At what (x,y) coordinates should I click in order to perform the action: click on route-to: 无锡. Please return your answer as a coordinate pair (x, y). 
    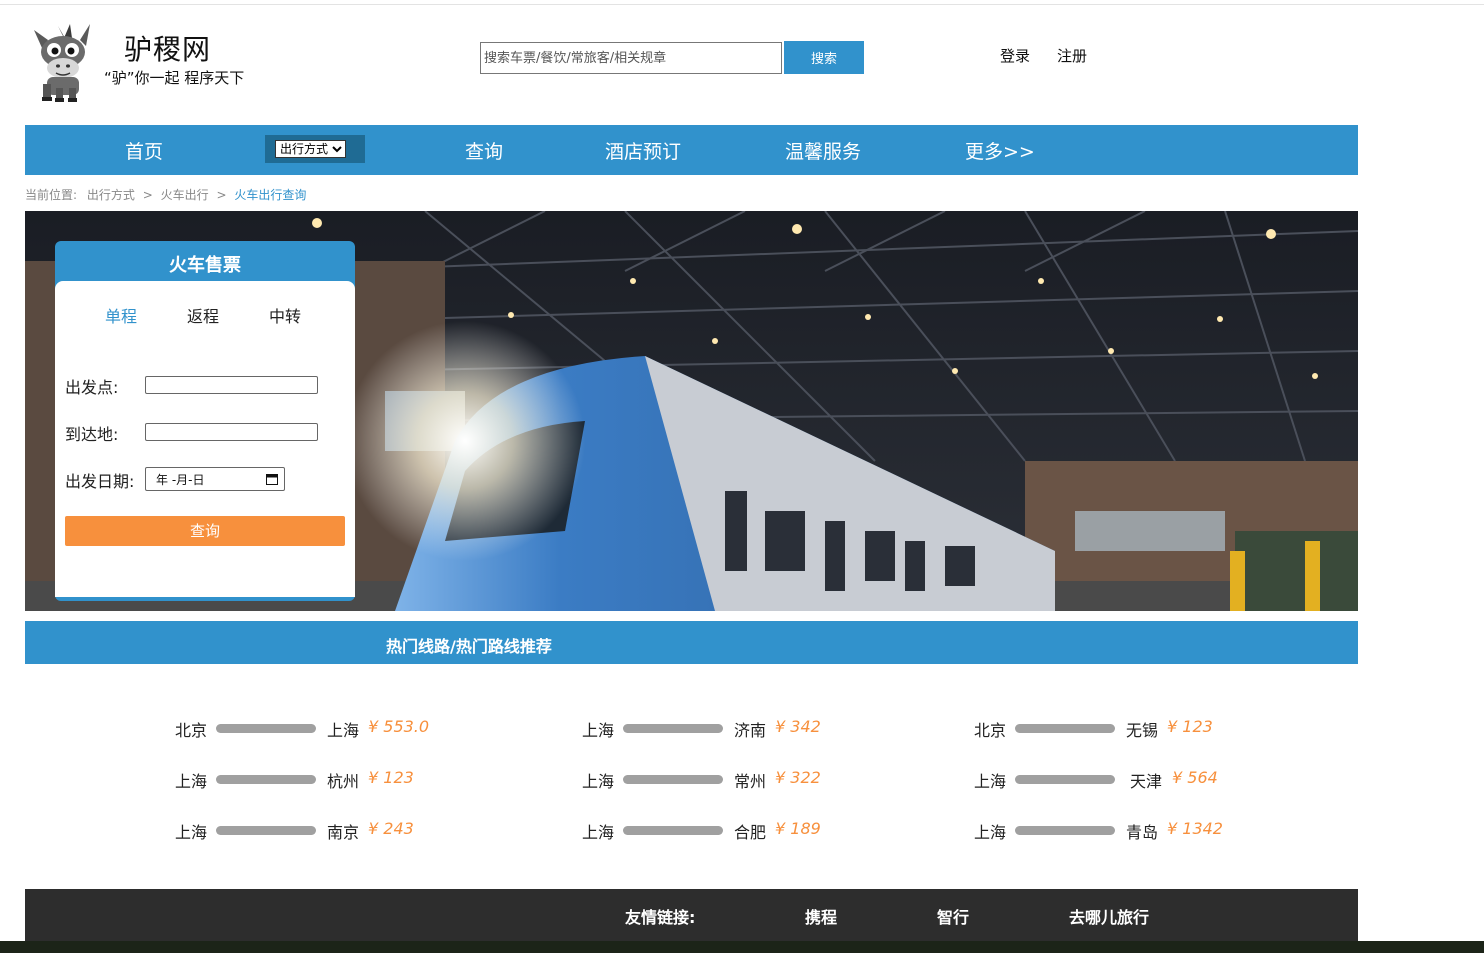
    Looking at the image, I should click on (1142, 730).